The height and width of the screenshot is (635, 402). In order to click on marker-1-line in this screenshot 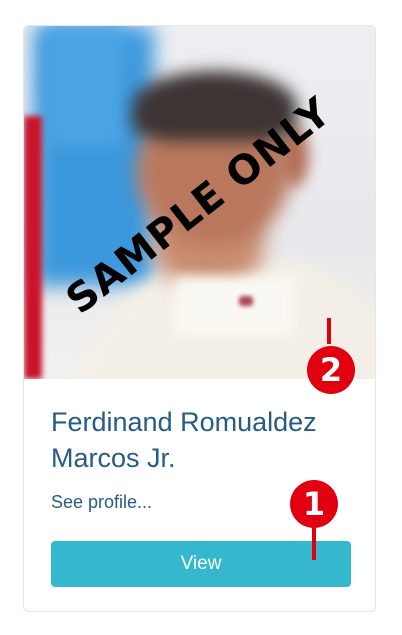, I will do `click(314, 544)`.